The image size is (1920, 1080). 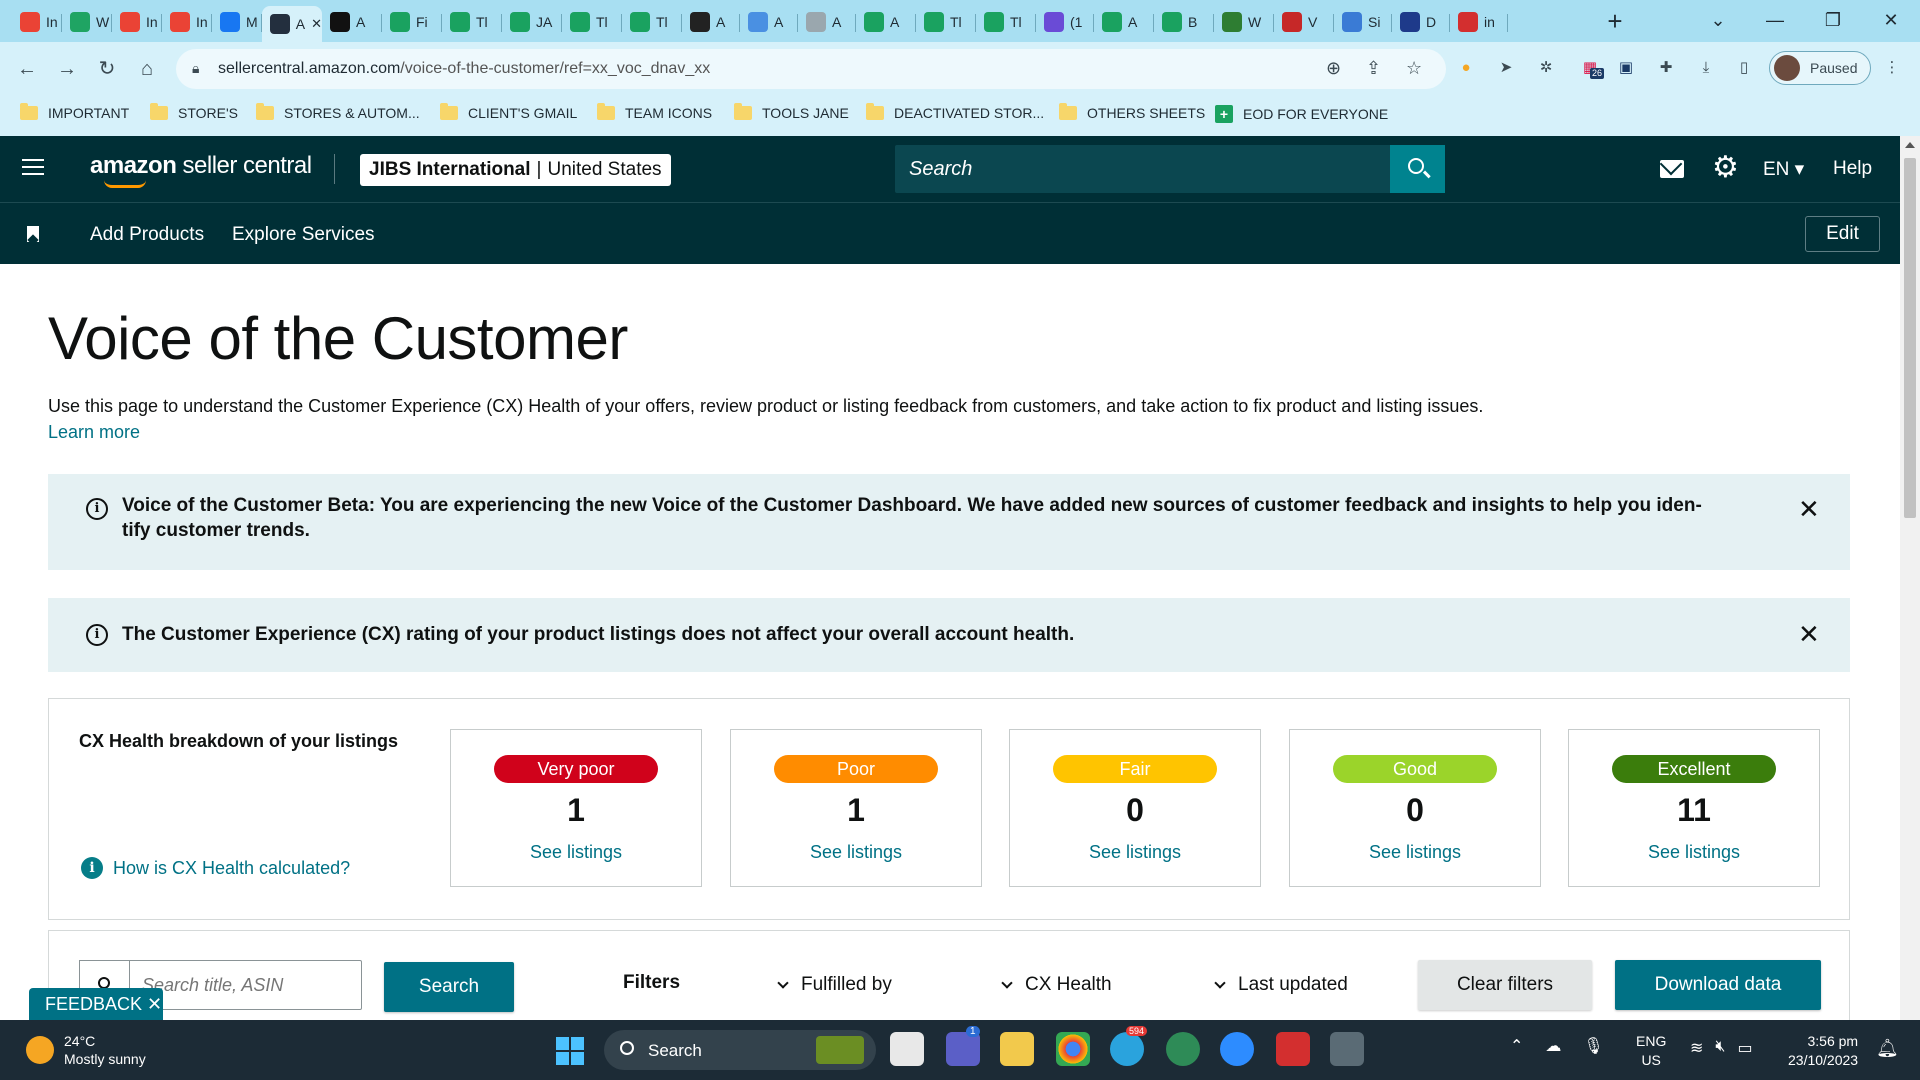 I want to click on language-indicator: ENG US, so click(x=1651, y=1051).